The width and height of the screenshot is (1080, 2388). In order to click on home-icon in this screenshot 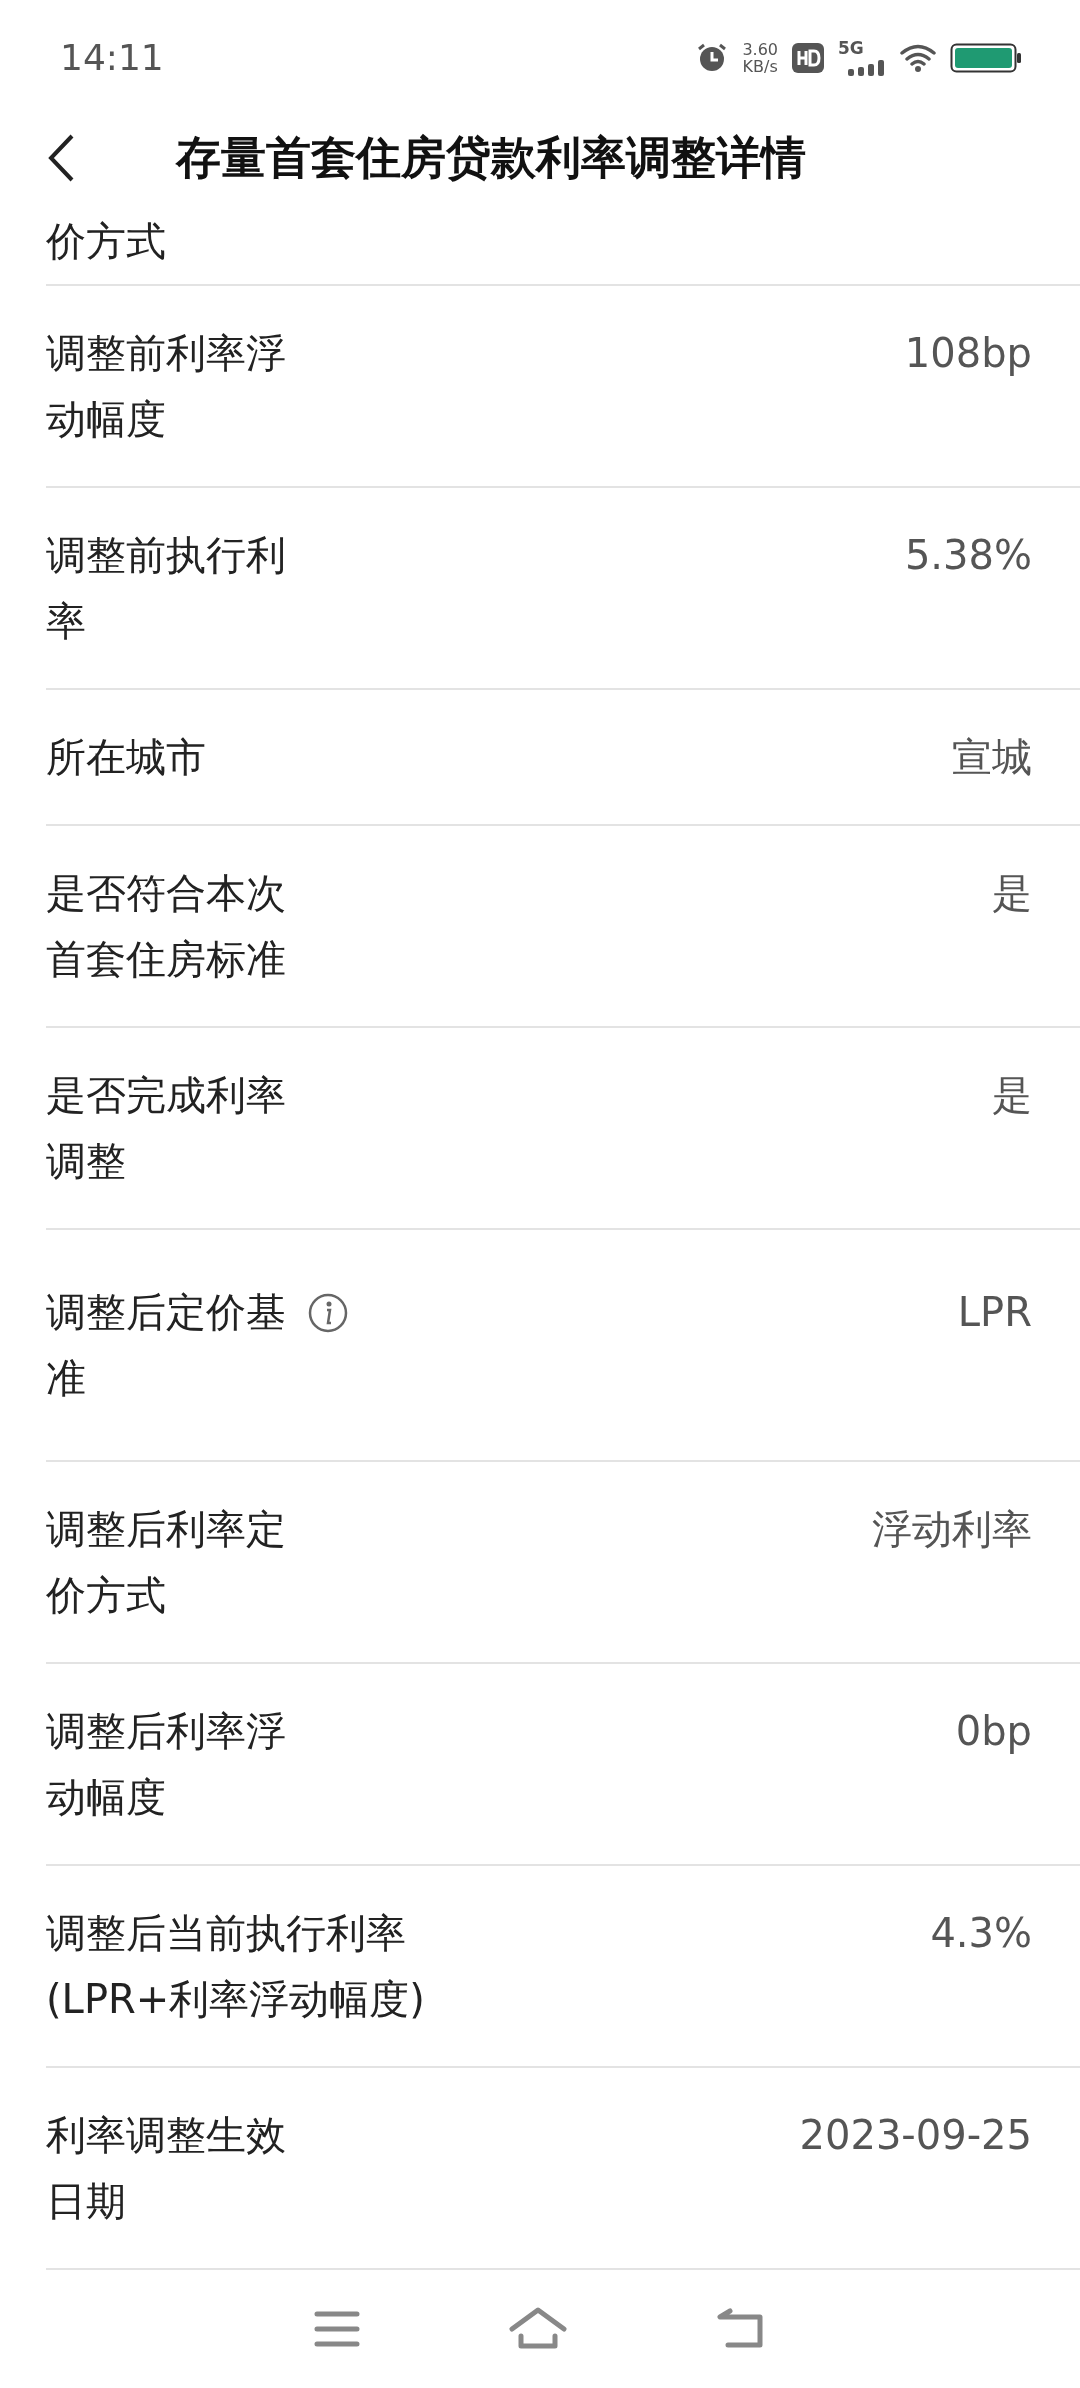, I will do `click(538, 2329)`.